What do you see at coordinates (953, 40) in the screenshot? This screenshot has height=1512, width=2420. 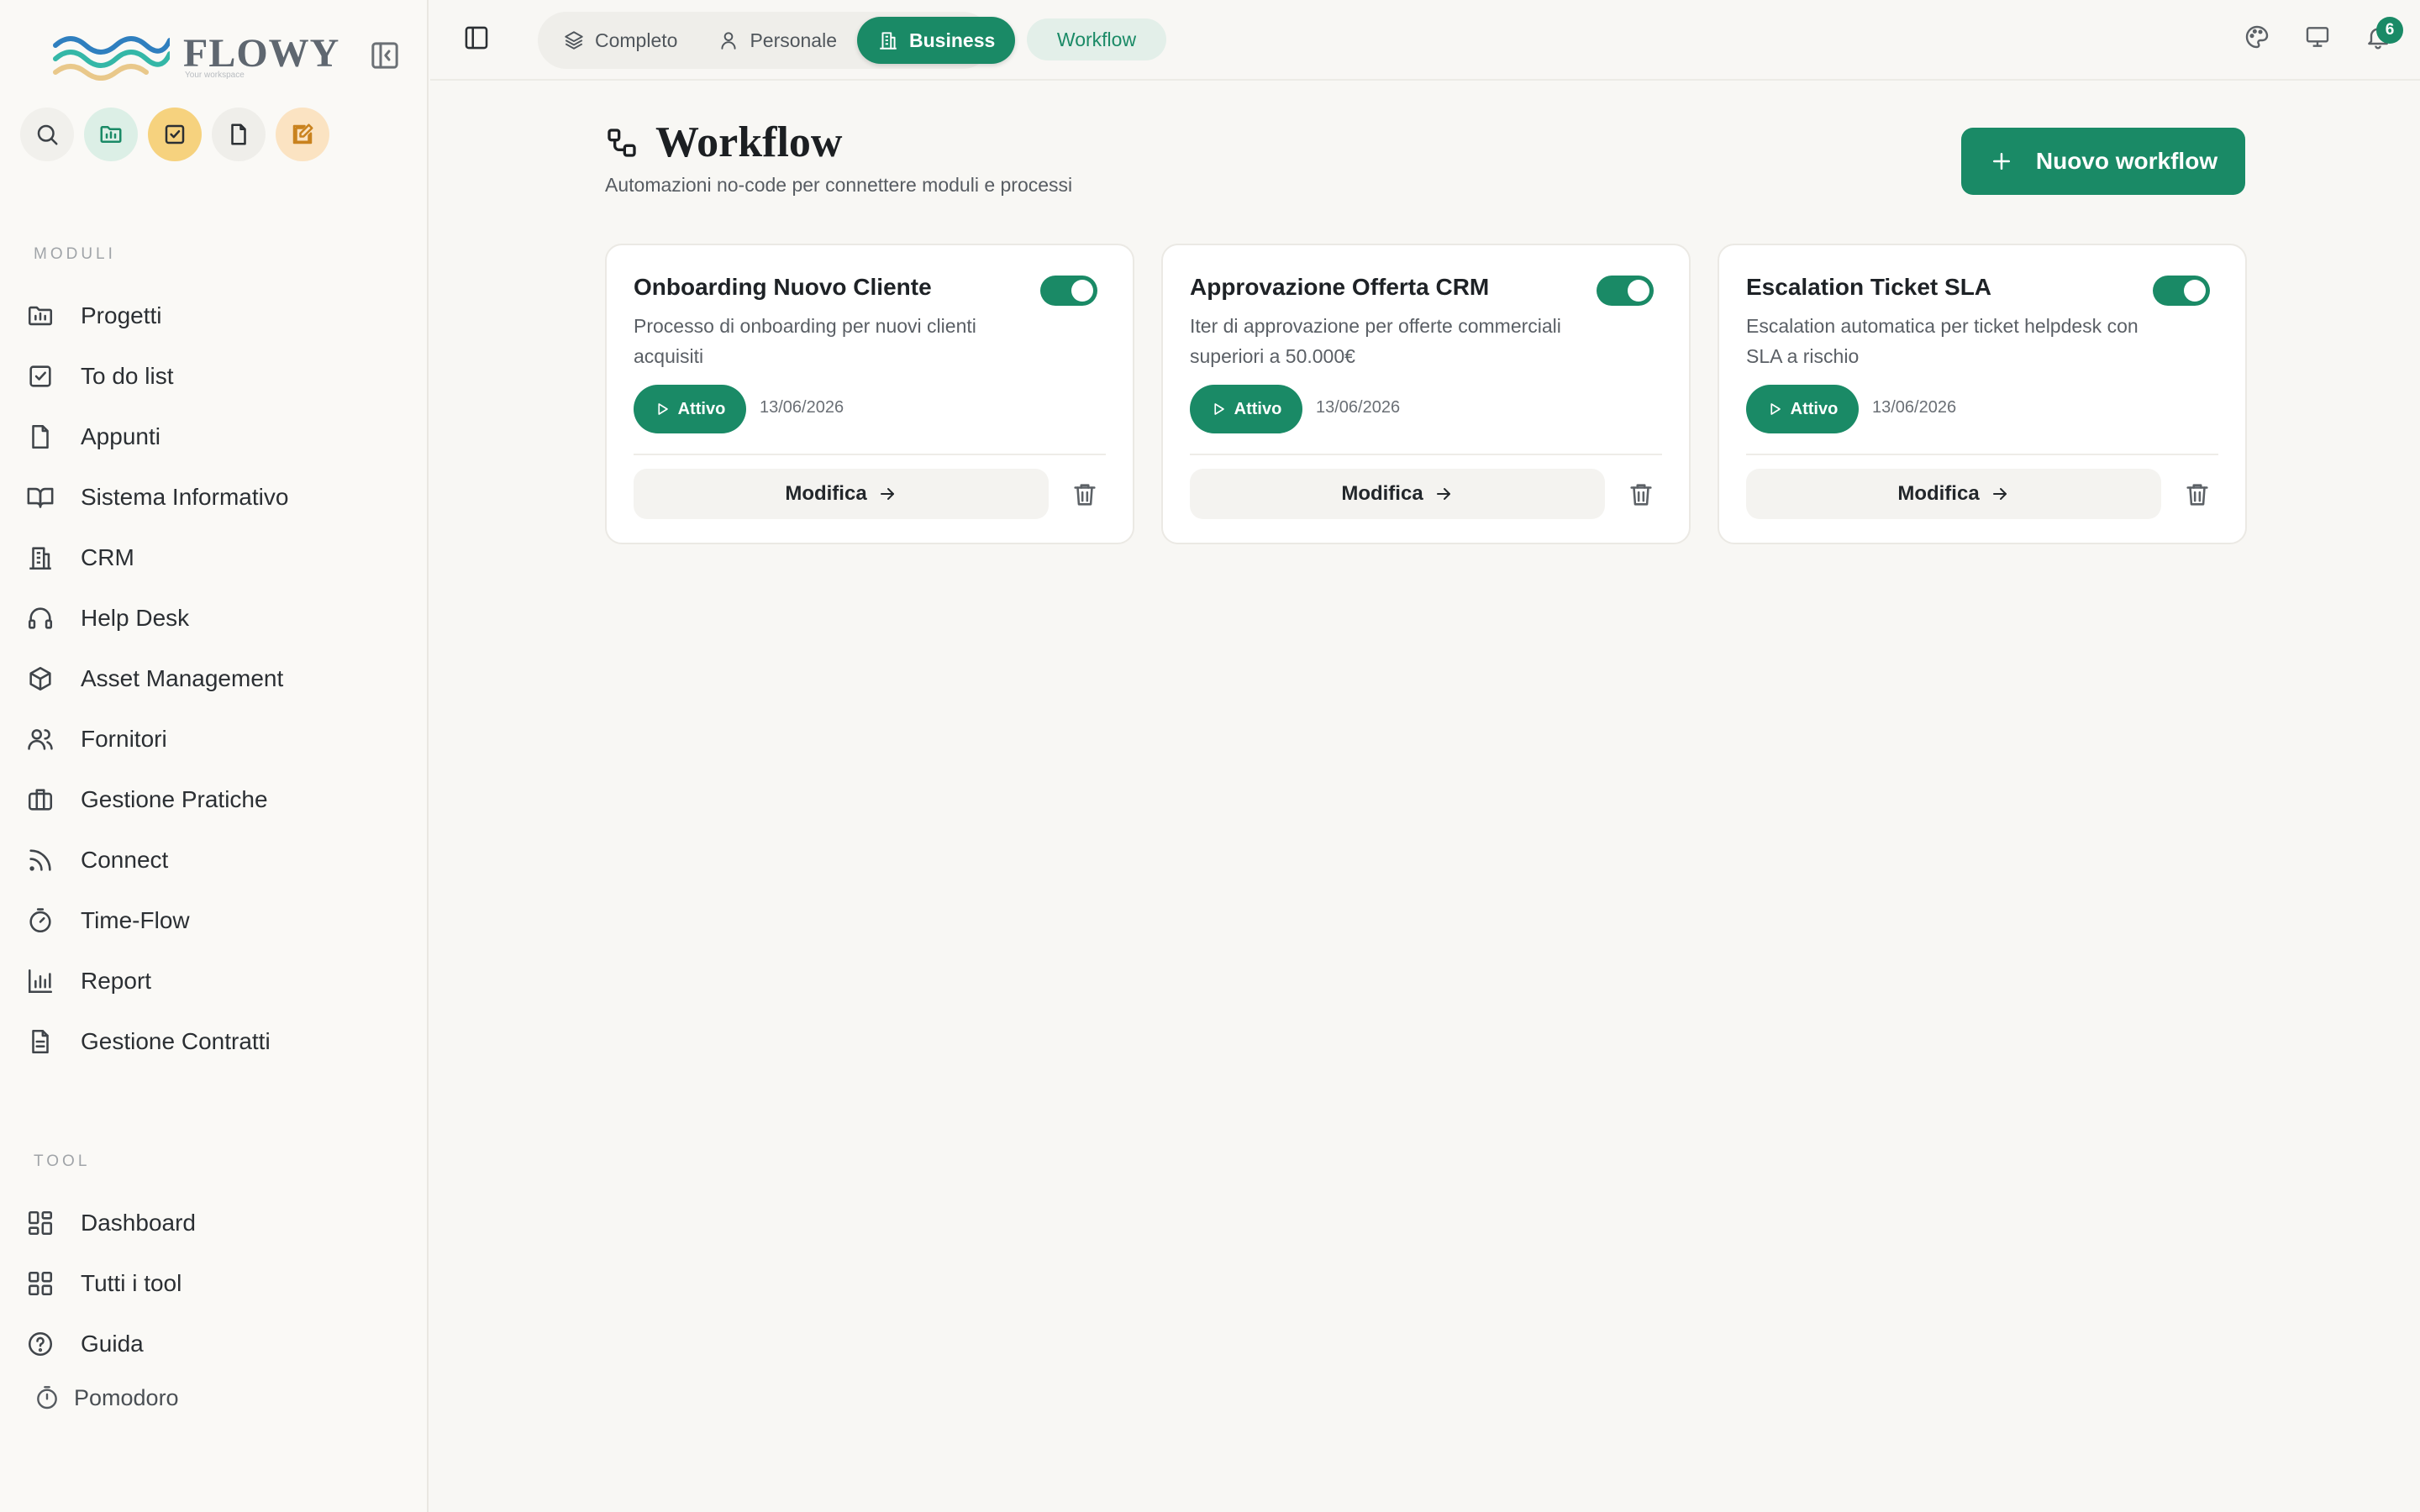 I see `mode-option-label: Business` at bounding box center [953, 40].